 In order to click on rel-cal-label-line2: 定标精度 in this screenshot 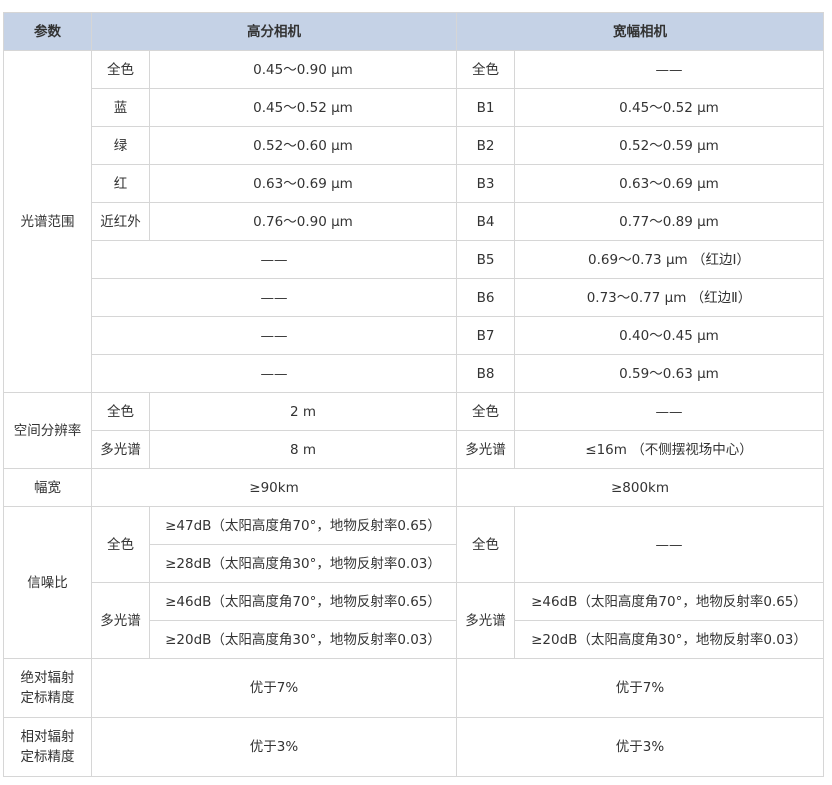, I will do `click(47, 757)`.